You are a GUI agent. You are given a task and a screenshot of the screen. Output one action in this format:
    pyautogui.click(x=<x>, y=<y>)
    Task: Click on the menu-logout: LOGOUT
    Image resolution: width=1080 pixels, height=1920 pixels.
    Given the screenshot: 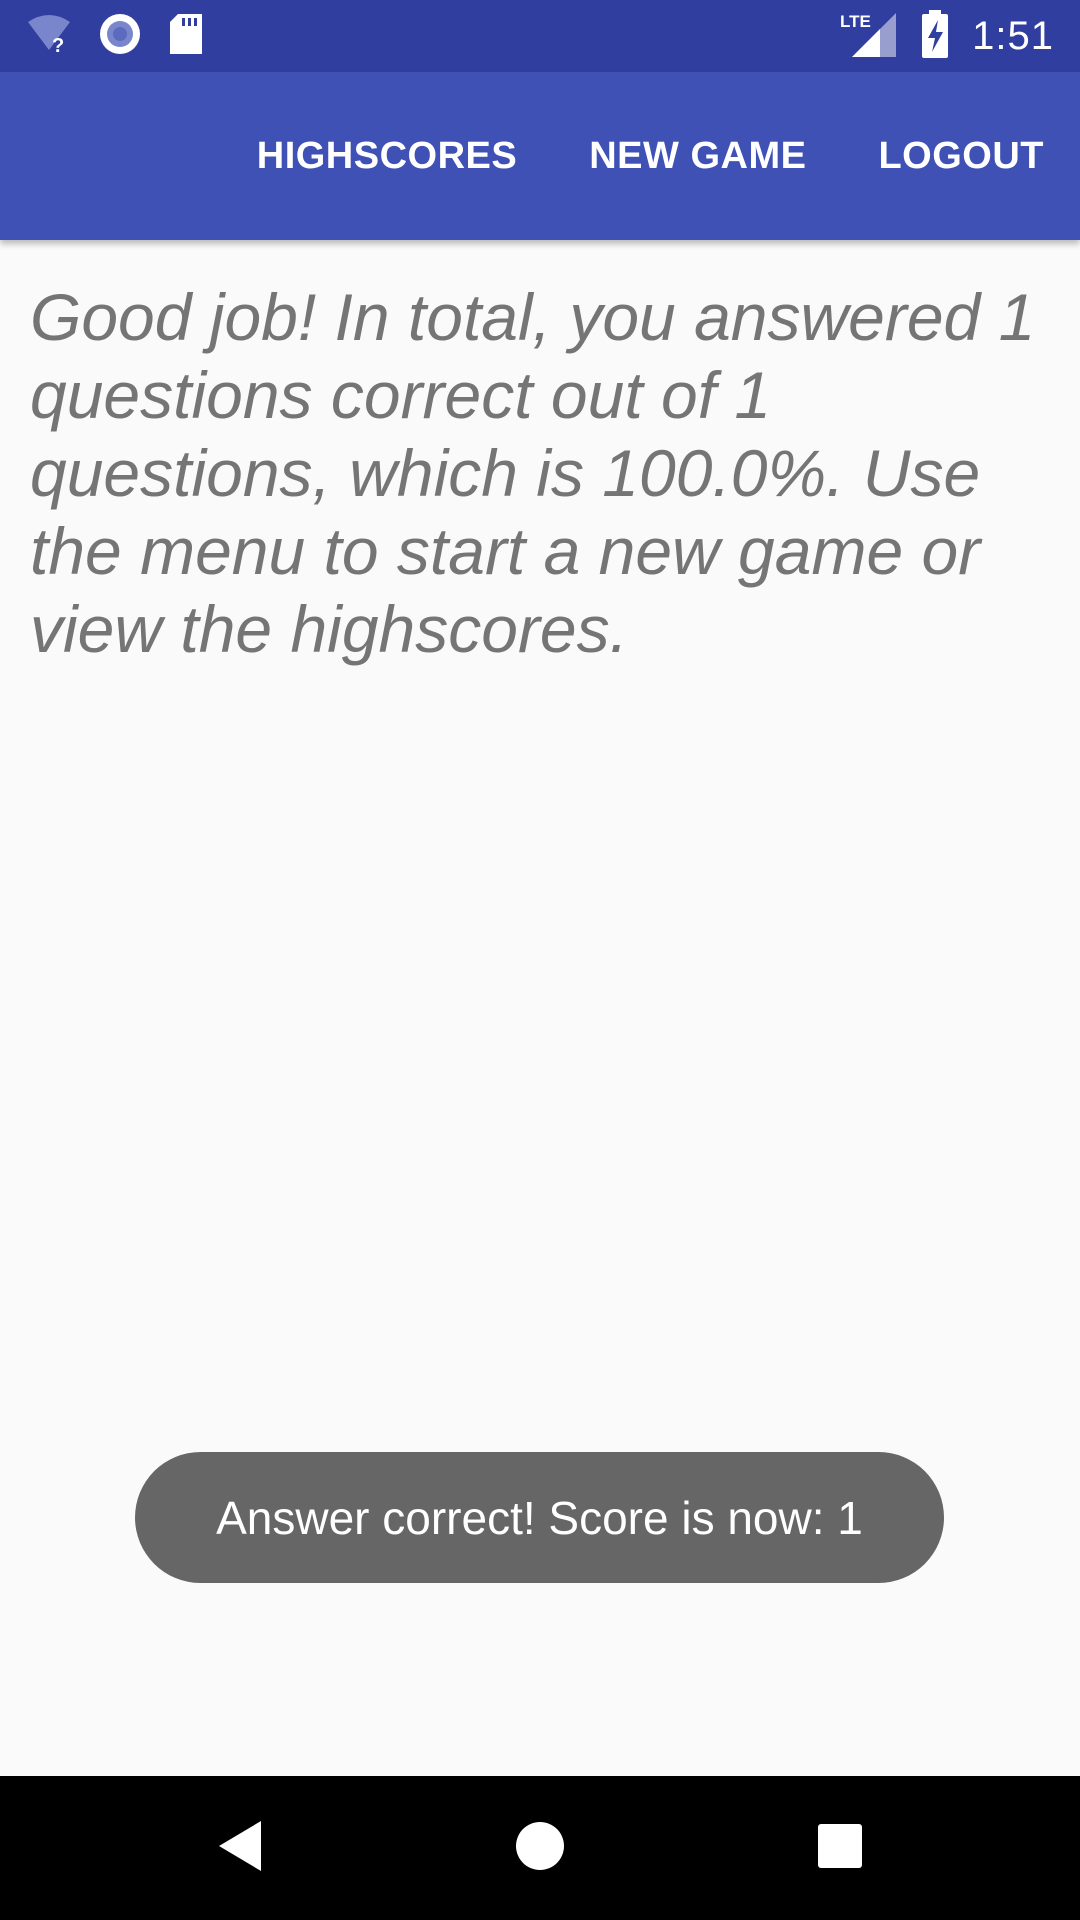 What is the action you would take?
    pyautogui.click(x=961, y=156)
    